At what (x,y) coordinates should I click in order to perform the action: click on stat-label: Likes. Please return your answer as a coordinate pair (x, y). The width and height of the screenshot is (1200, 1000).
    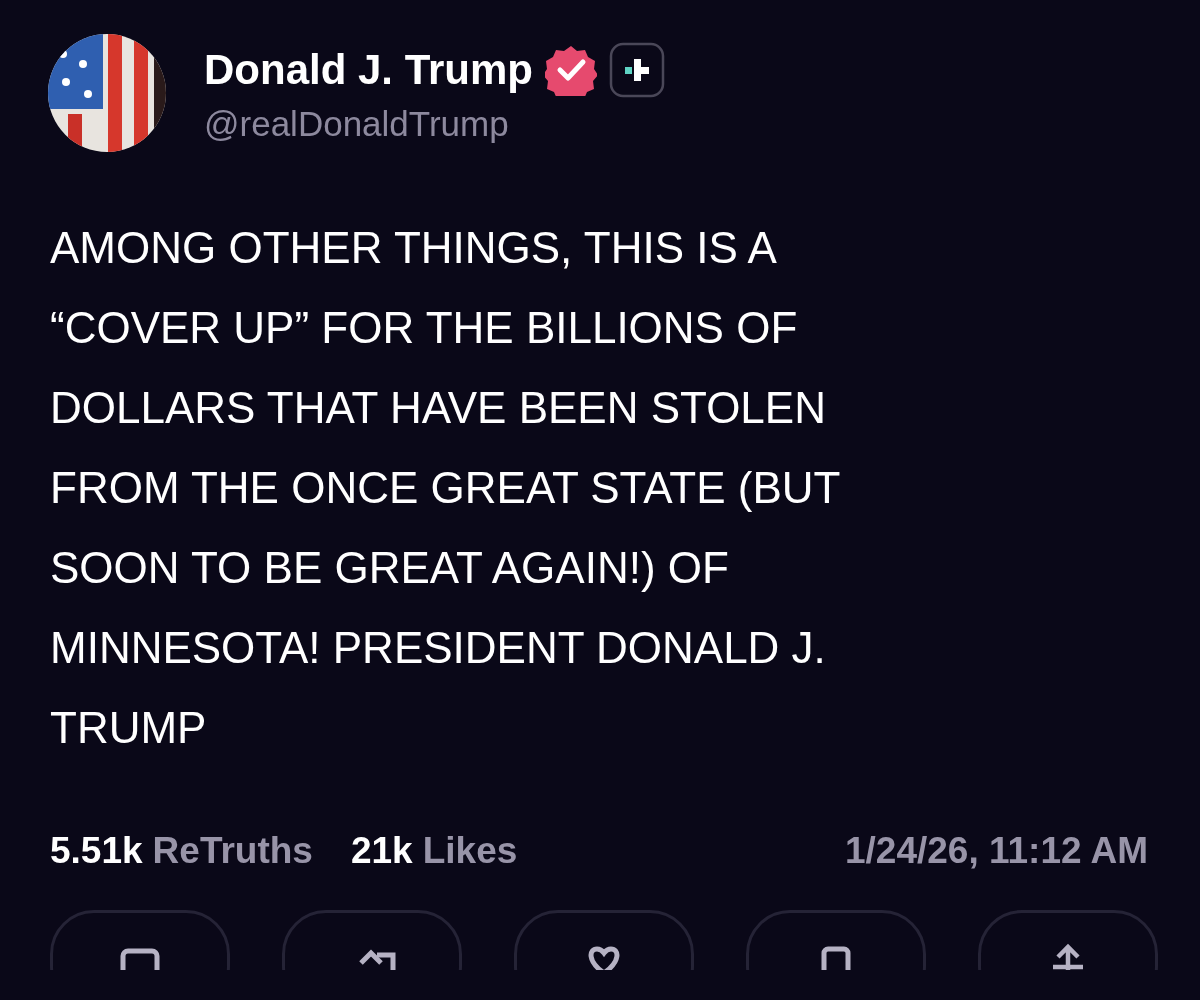
    Looking at the image, I should click on (470, 851).